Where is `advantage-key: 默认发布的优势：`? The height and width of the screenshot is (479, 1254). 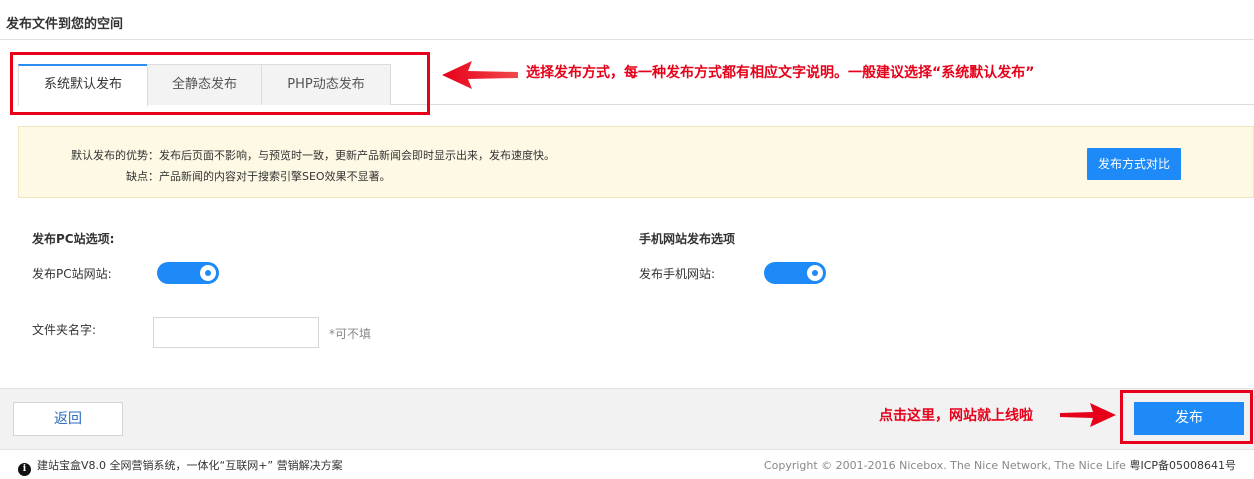 advantage-key: 默认发布的优势： is located at coordinates (115, 155).